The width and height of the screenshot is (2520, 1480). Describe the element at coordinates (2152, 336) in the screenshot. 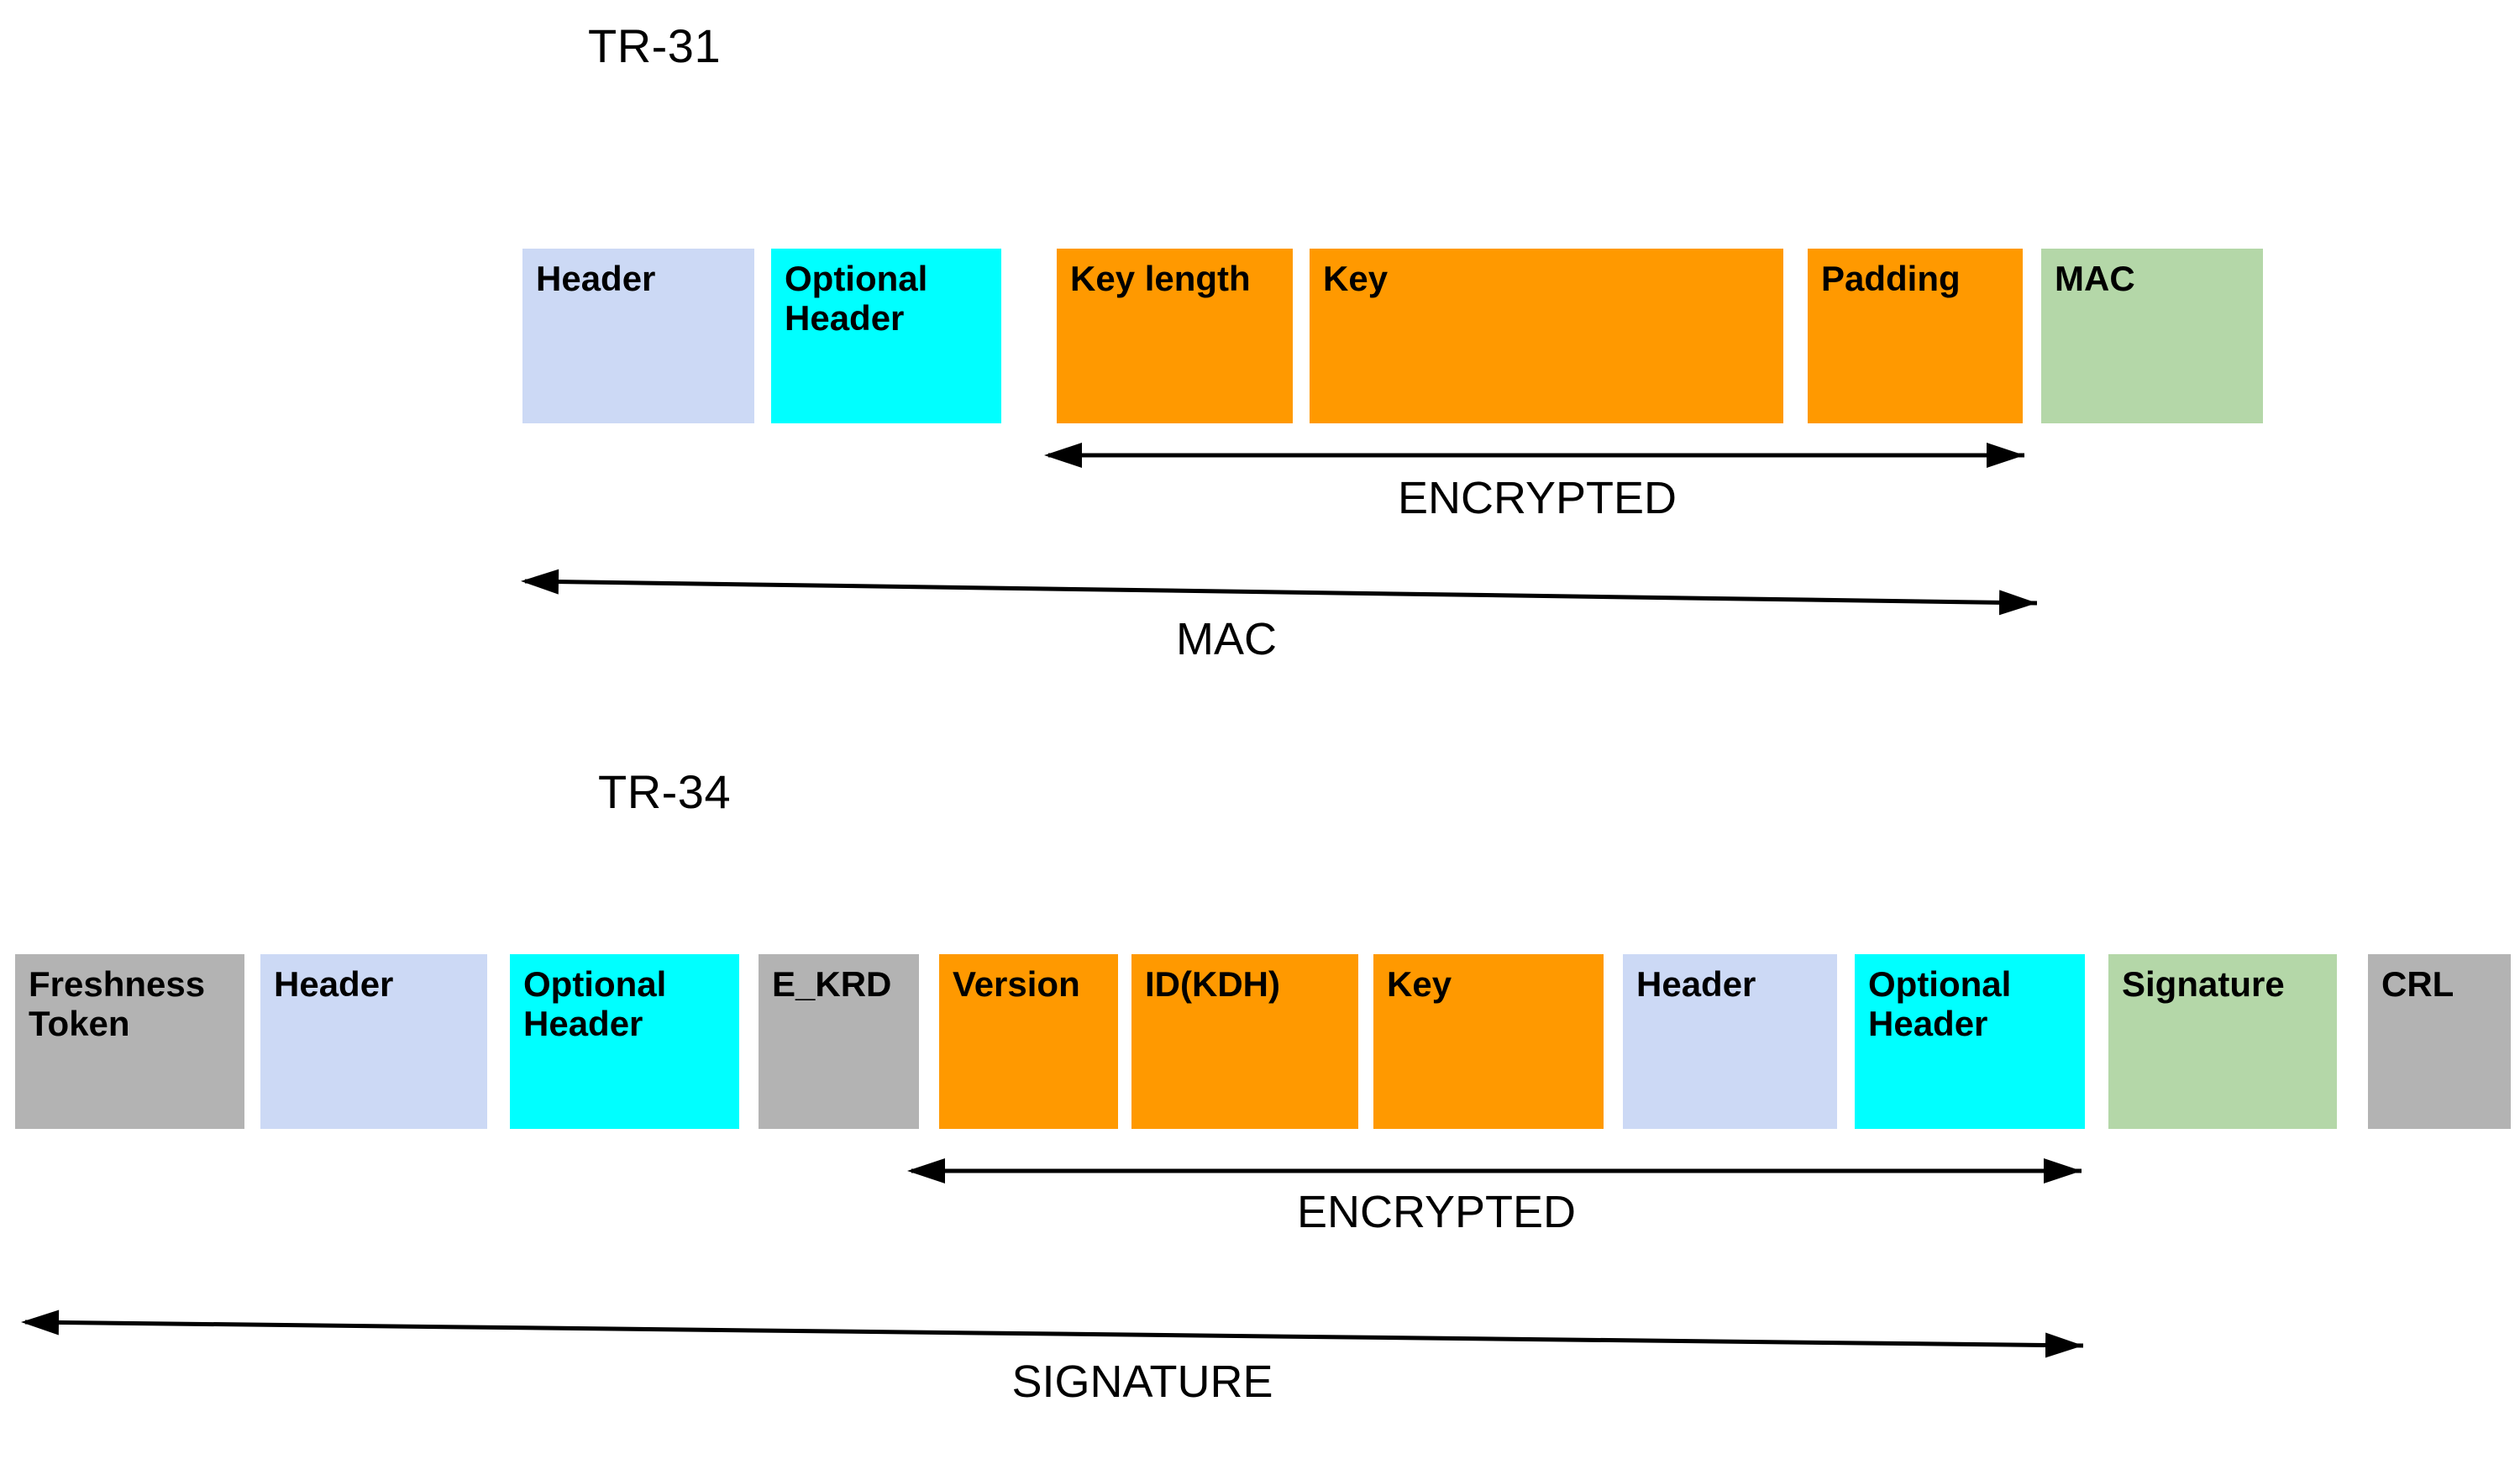

I see `block-mac: MAC` at that location.